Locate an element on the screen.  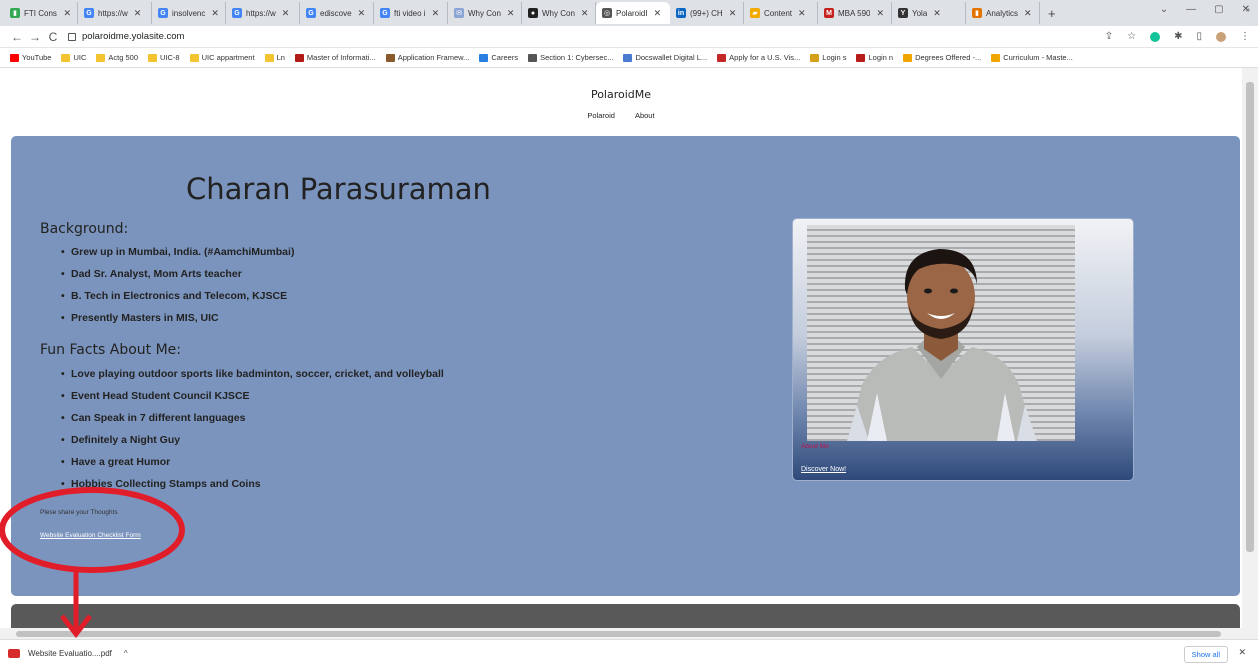
bookmark-item: UIC appartment is located at coordinates (222, 57).